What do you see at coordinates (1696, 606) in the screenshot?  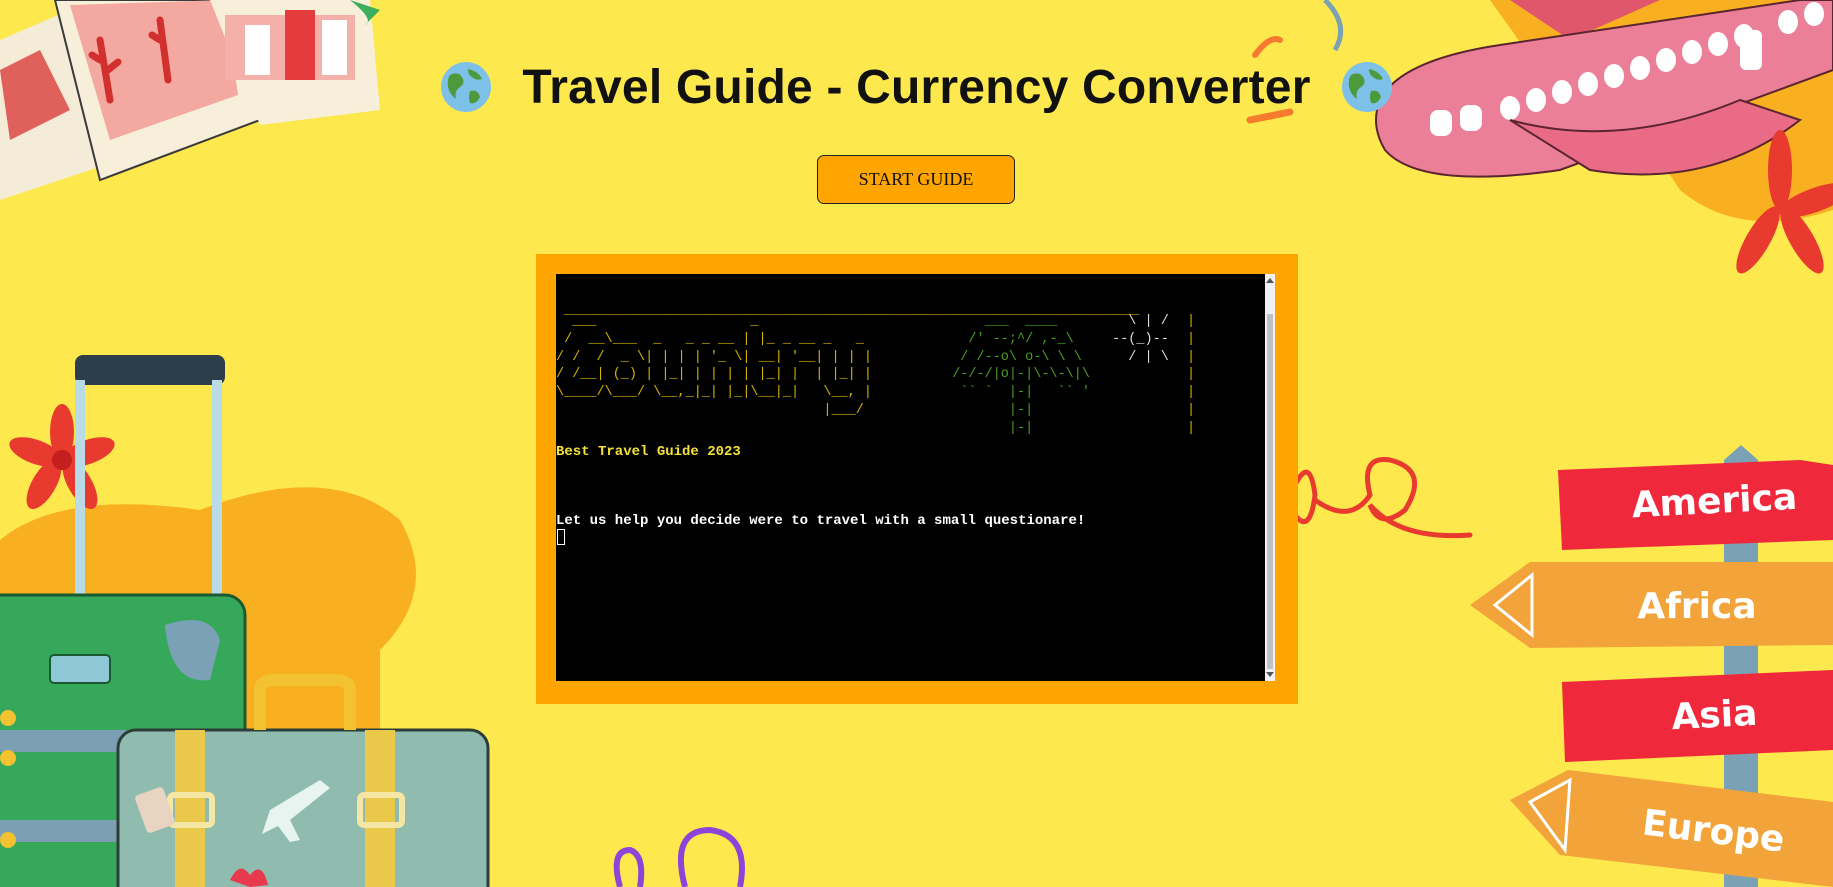 I see `sign-africa: Africa` at bounding box center [1696, 606].